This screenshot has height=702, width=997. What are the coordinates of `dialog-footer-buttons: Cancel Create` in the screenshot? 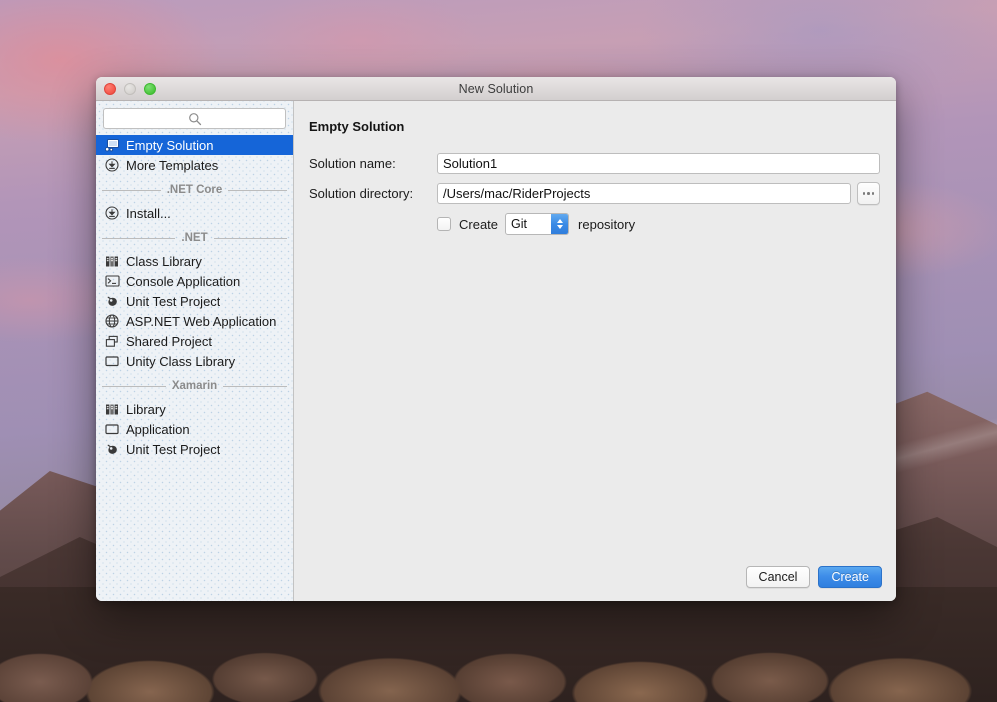 It's located at (813, 577).